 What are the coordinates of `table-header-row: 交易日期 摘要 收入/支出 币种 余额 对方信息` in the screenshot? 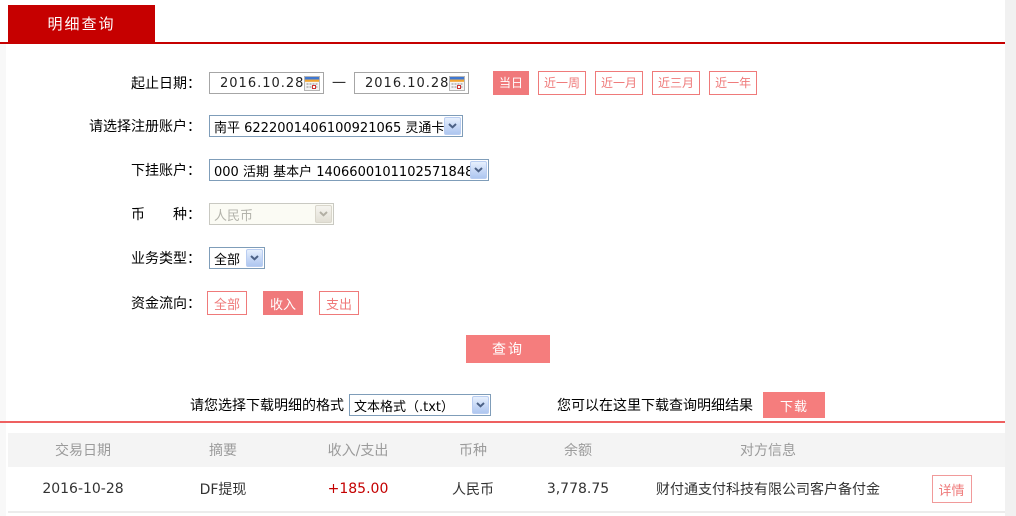 It's located at (506, 450).